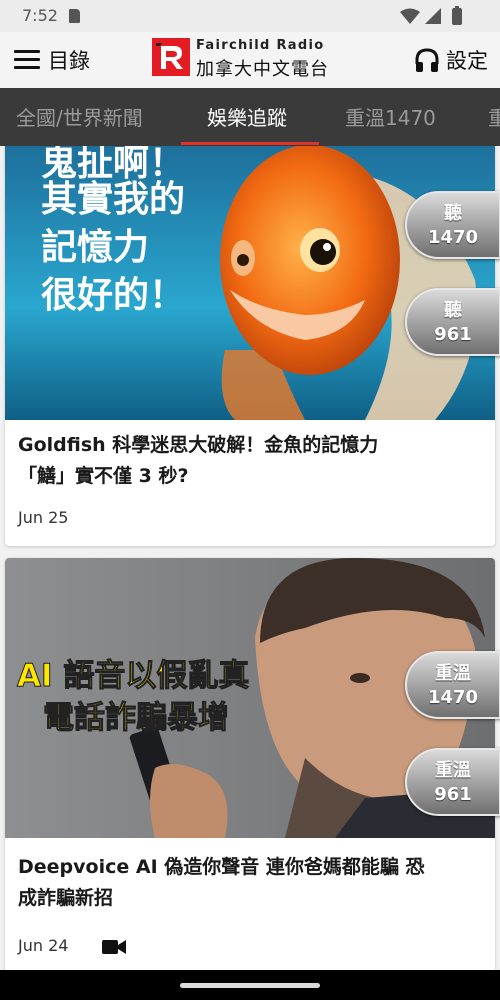 This screenshot has width=500, height=1000. Describe the element at coordinates (221, 867) in the screenshot. I see `article-title-line: Deepvoice AI 偽造你聲音 連你爸媽都能騙 恐` at that location.